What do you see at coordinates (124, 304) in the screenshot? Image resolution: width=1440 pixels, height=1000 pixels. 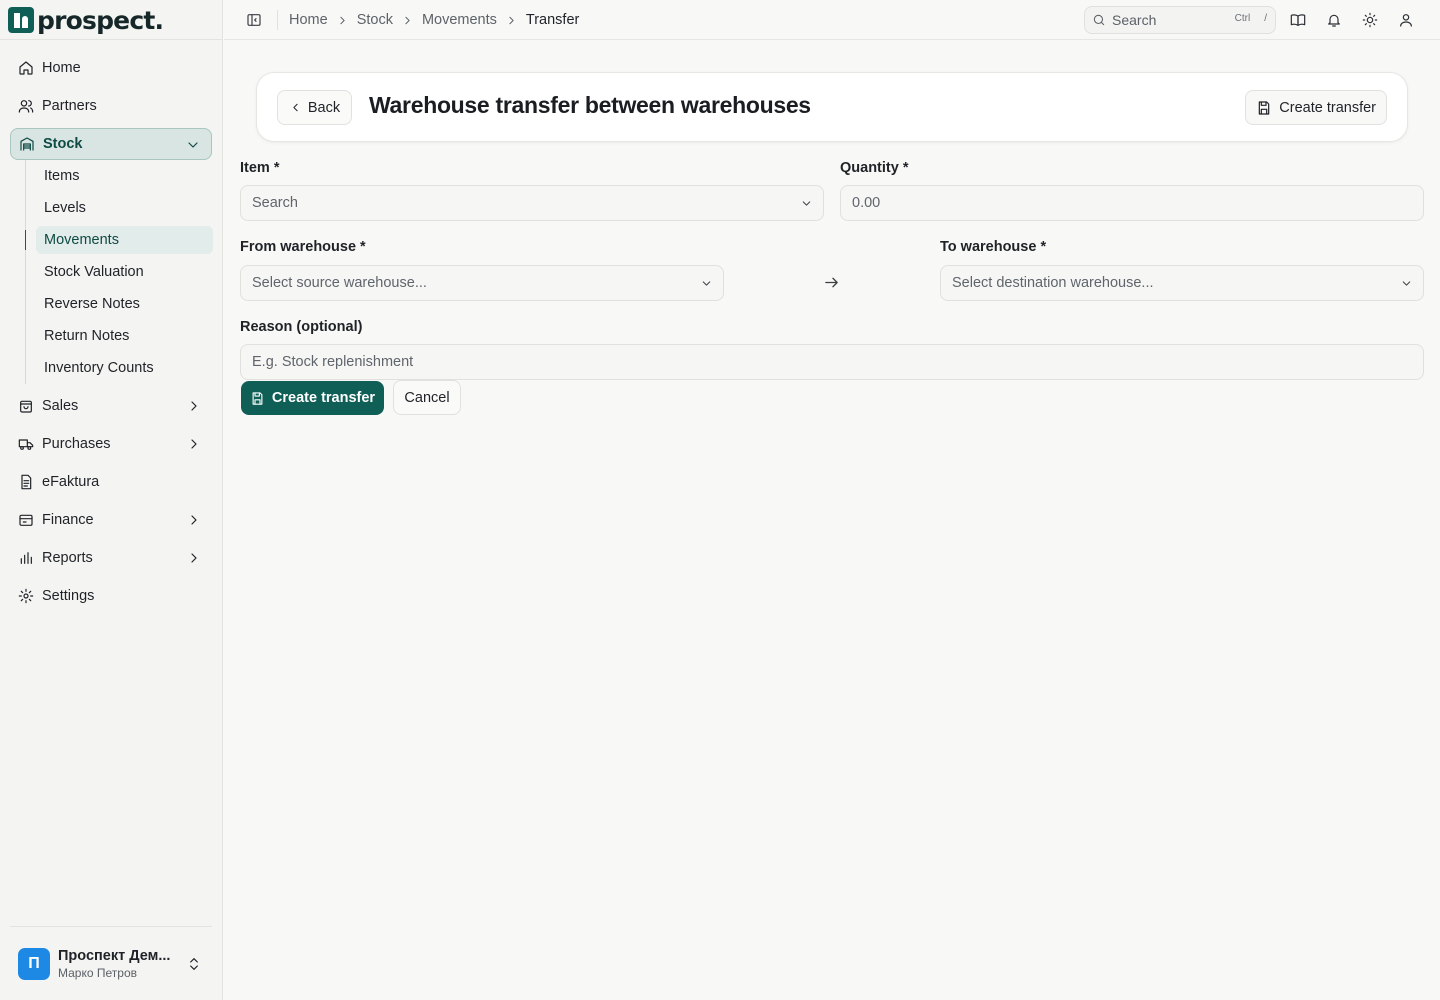 I see `sidebar-subitem-reverse-notes: Reverse Notes` at bounding box center [124, 304].